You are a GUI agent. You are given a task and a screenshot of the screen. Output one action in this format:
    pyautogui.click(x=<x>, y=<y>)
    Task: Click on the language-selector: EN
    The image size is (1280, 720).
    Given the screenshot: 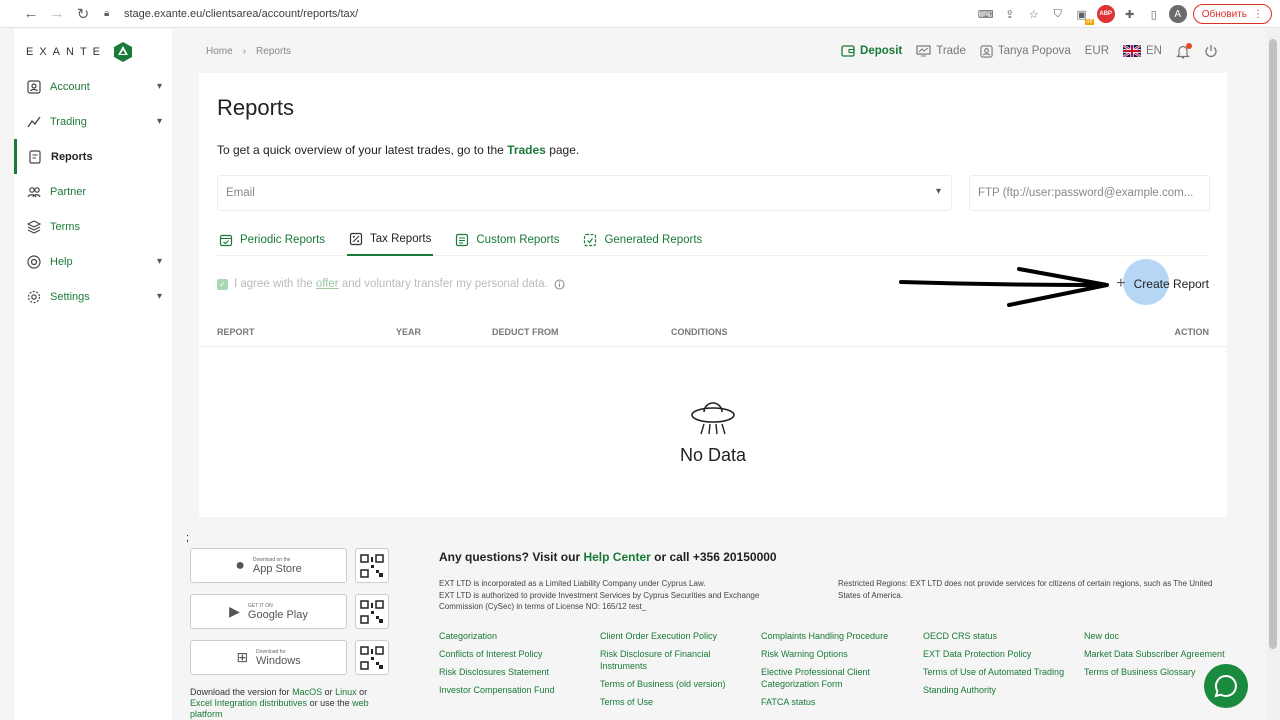 What is the action you would take?
    pyautogui.click(x=1142, y=51)
    